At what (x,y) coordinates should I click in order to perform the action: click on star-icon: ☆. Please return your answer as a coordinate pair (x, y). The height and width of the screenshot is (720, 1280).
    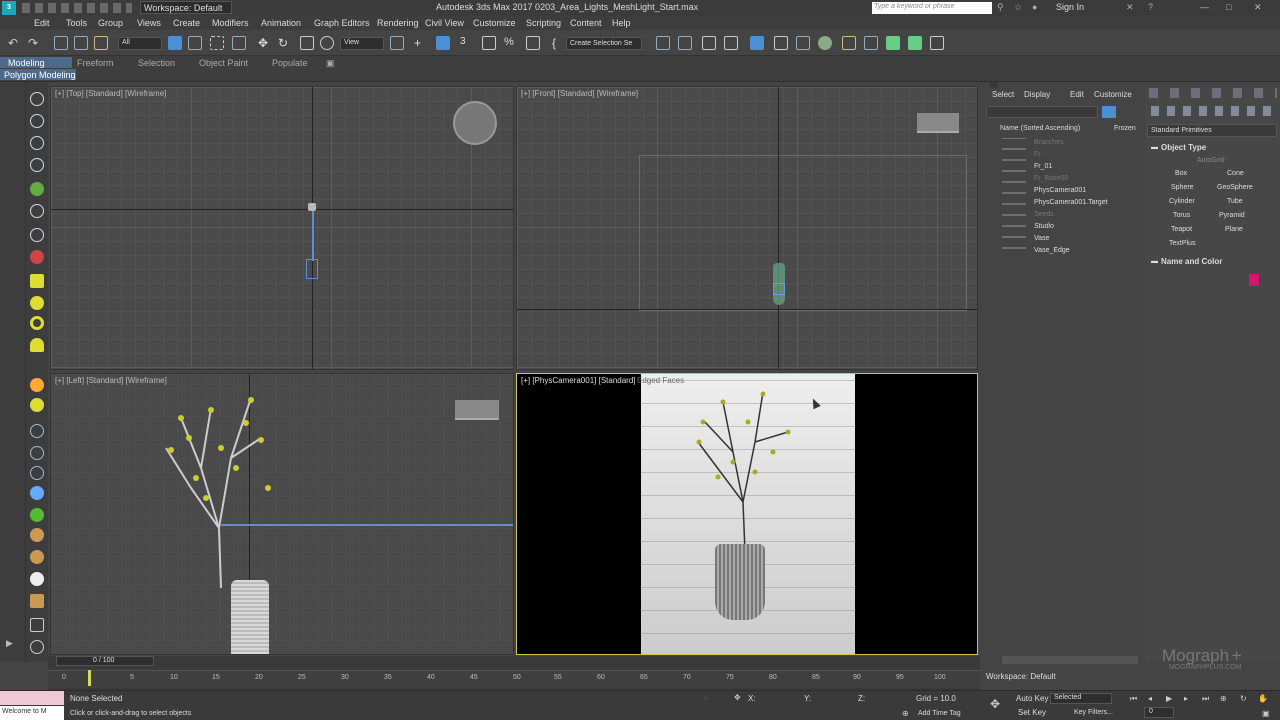
    Looking at the image, I should click on (1018, 7).